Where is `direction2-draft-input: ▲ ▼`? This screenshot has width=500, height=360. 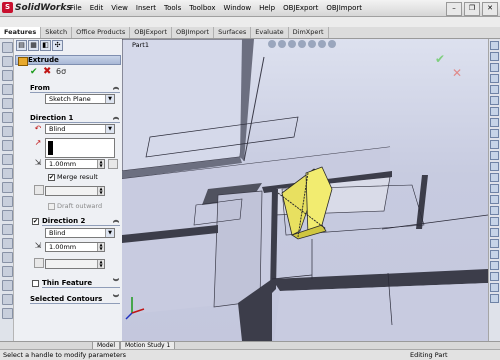
direction2-draft-input: ▲ ▼ is located at coordinates (75, 264).